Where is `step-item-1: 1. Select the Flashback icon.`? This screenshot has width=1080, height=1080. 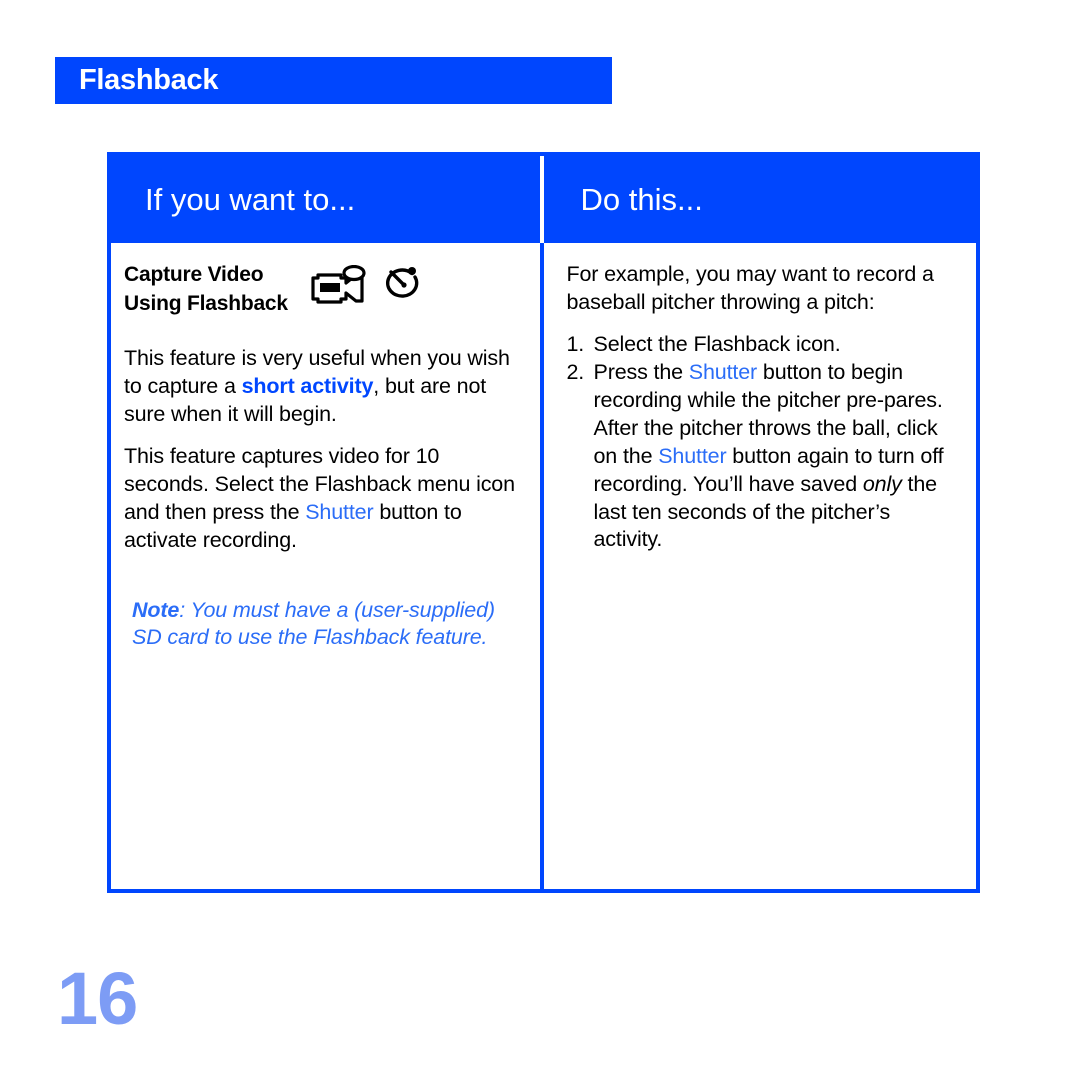 step-item-1: 1. Select the Flashback icon. is located at coordinates (764, 345).